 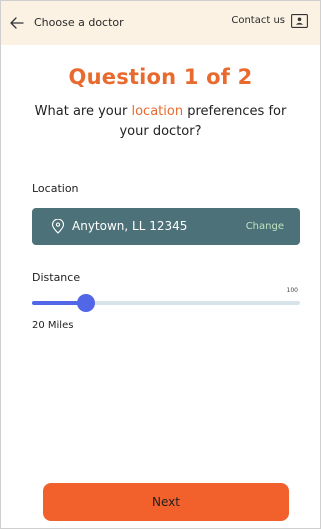 What do you see at coordinates (157, 111) in the screenshot?
I see `question-text-highlight: location` at bounding box center [157, 111].